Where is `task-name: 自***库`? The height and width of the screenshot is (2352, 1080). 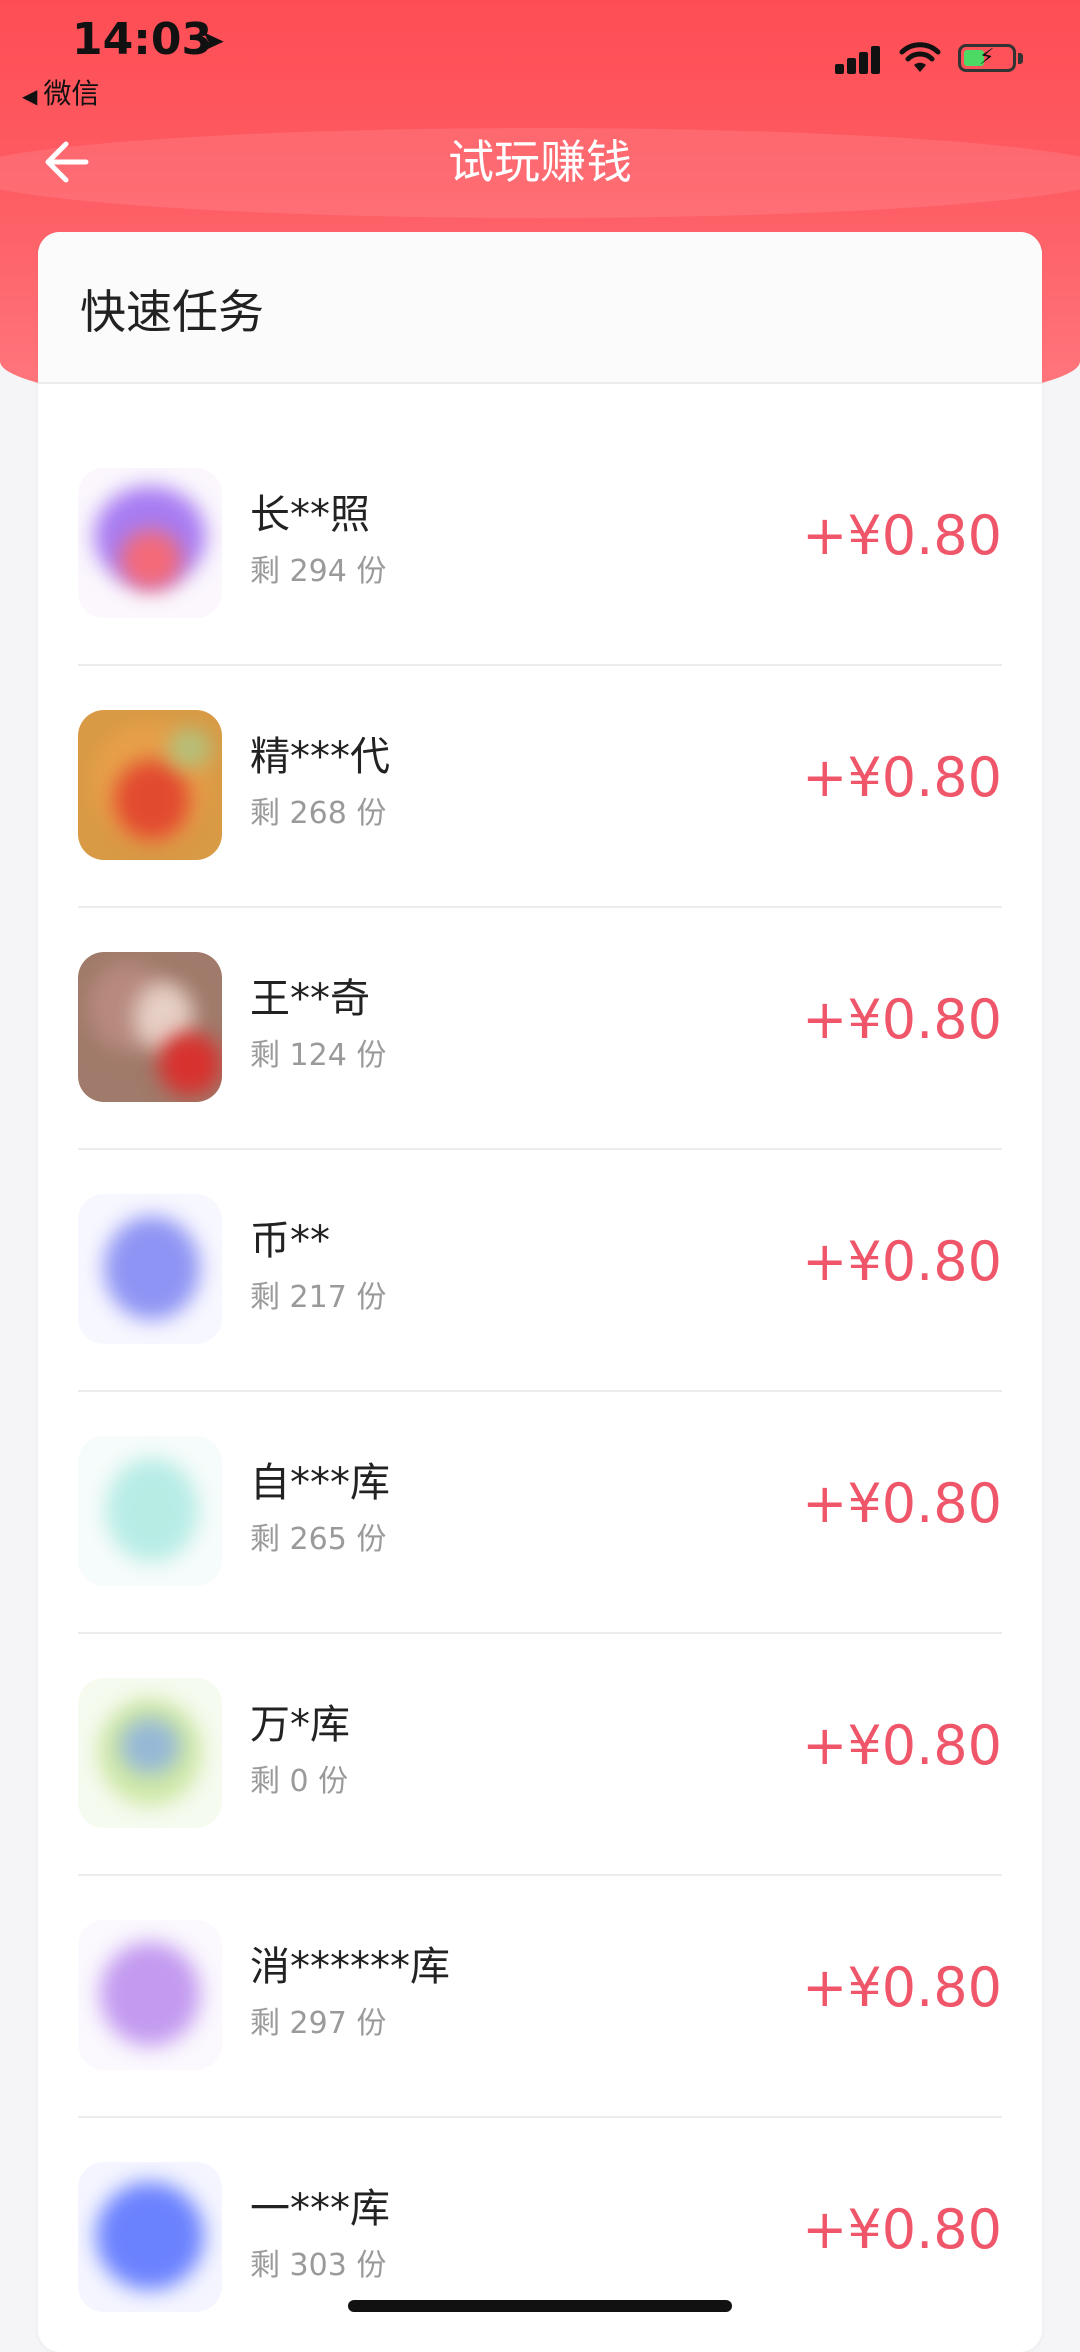 task-name: 自***库 is located at coordinates (320, 1483).